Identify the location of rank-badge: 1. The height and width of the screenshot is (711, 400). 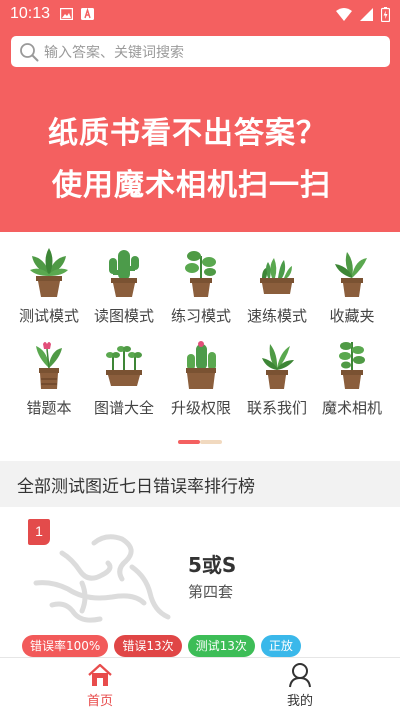
(39, 532).